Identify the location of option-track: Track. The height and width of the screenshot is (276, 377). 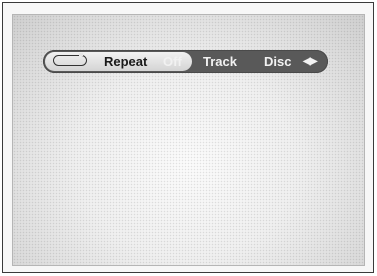
(220, 61).